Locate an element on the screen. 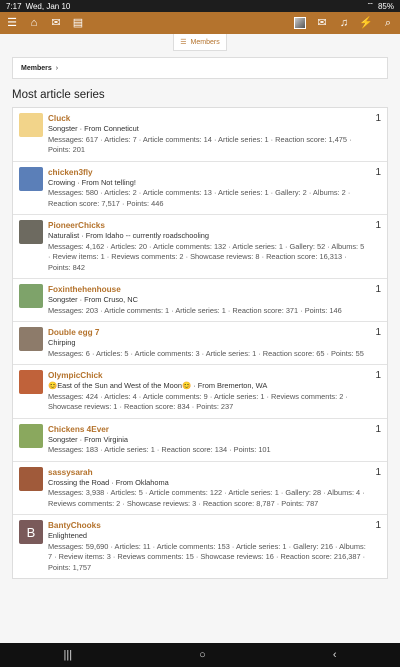 This screenshot has height=667, width=400. username-link: PioneerChicks is located at coordinates (207, 225).